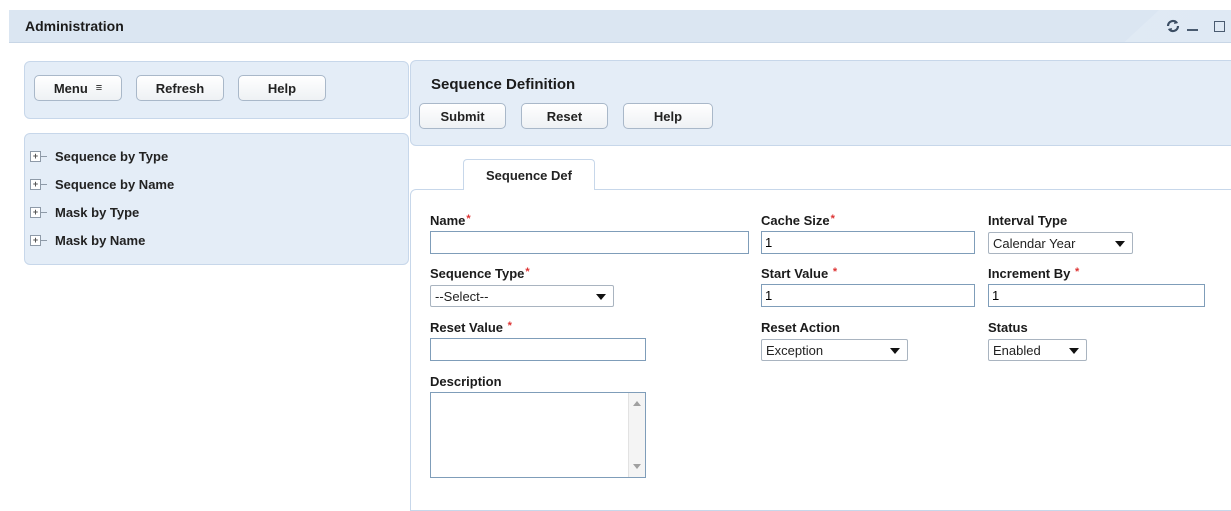 The image size is (1231, 511). What do you see at coordinates (668, 116) in the screenshot?
I see `help-button-main: Help` at bounding box center [668, 116].